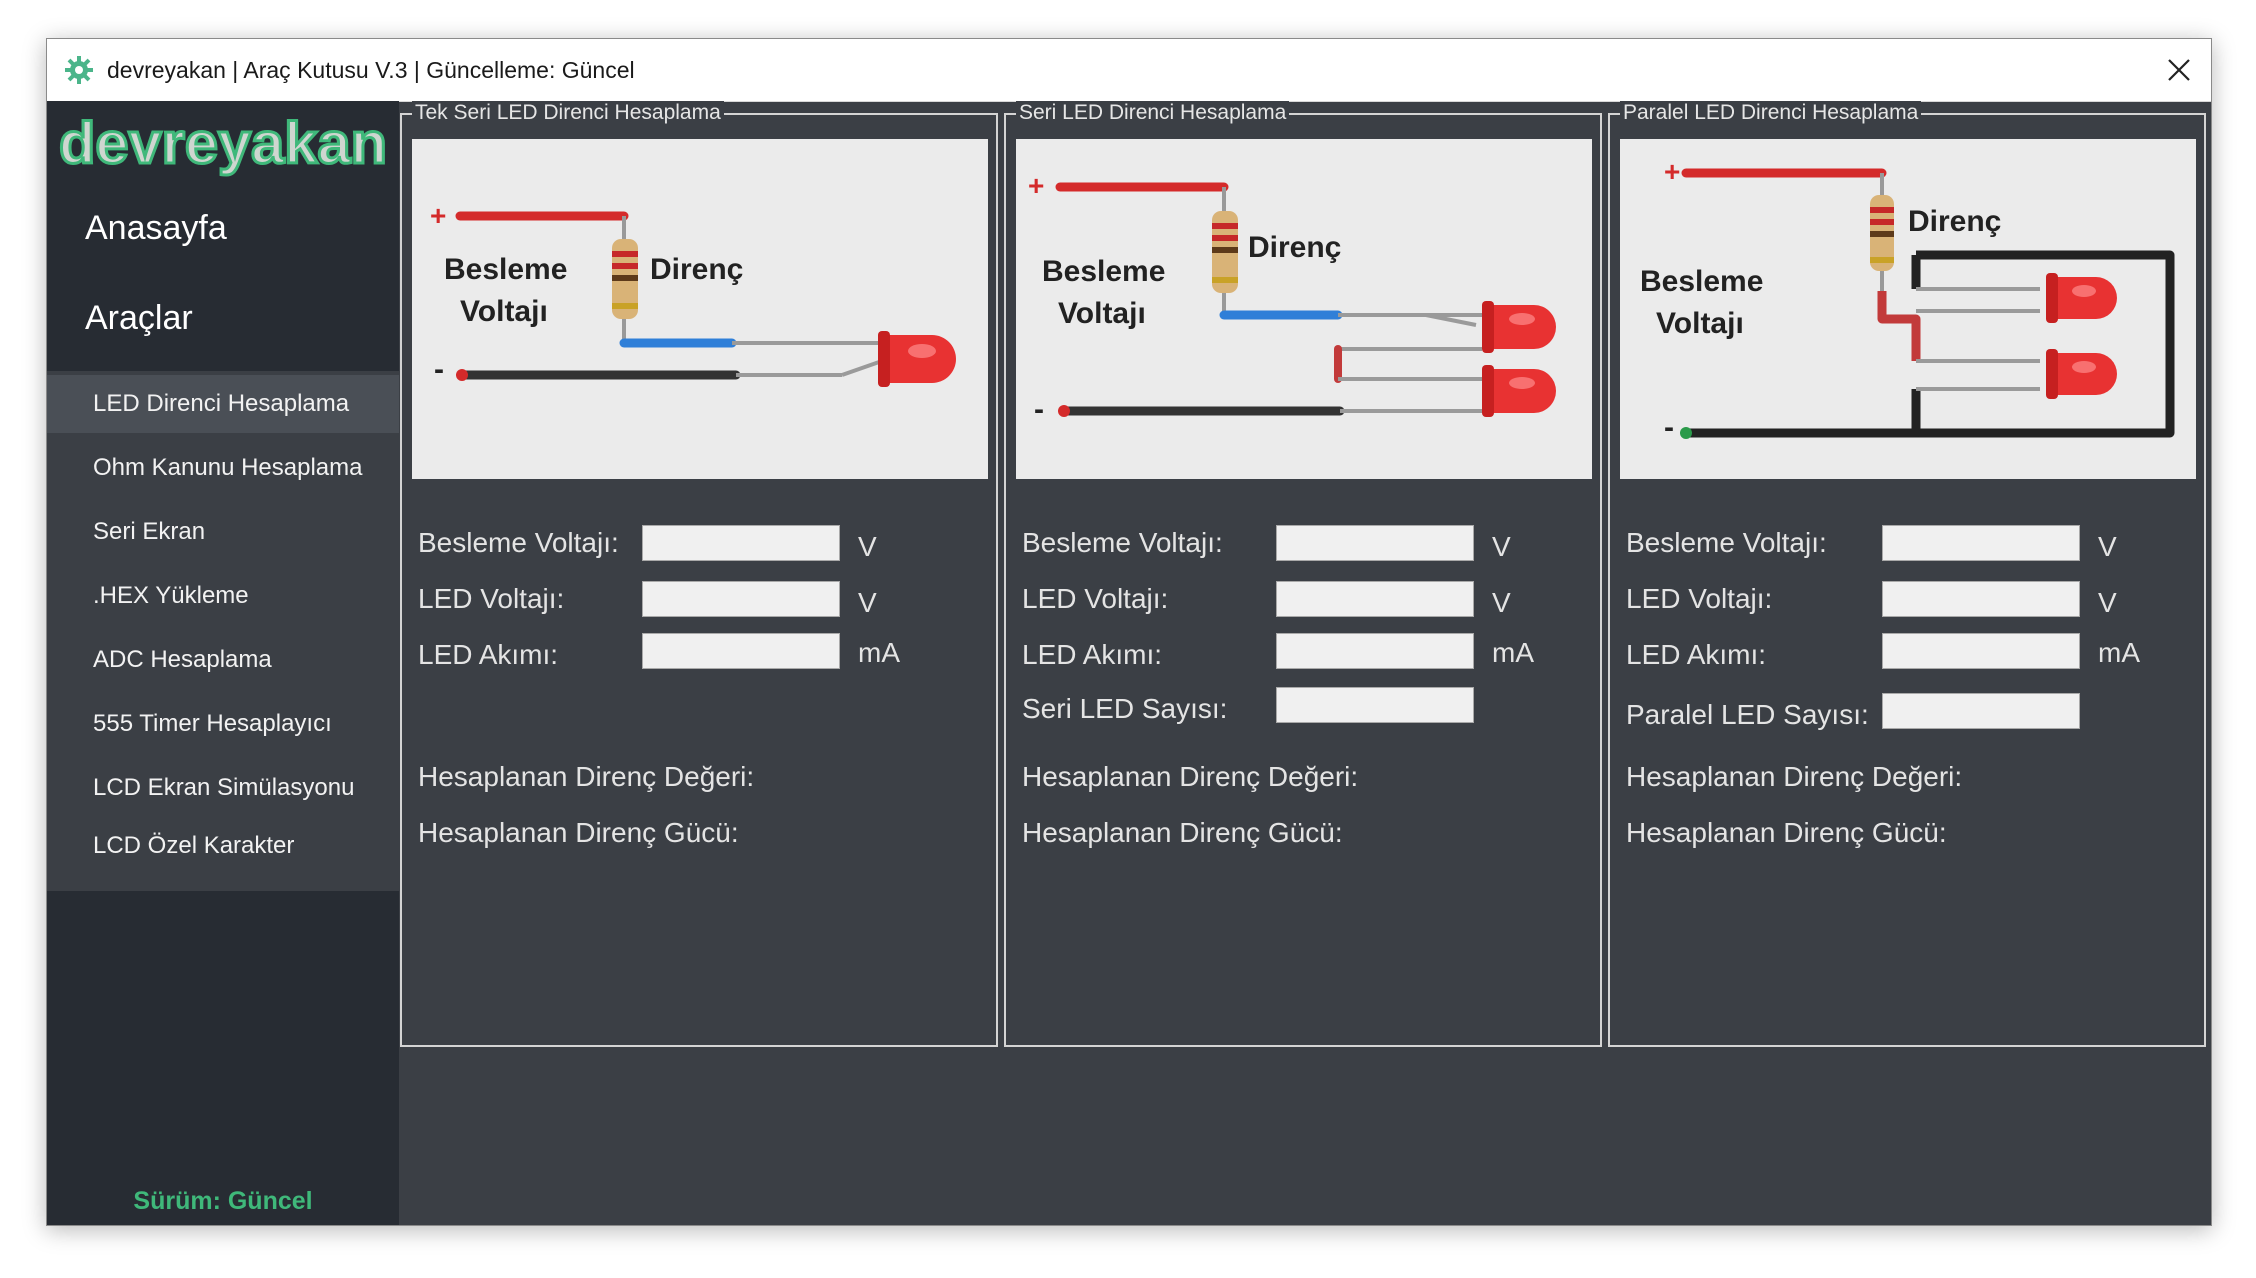 The height and width of the screenshot is (1278, 2256). I want to click on menu-seri-ekran: Seri Ekran, so click(223, 532).